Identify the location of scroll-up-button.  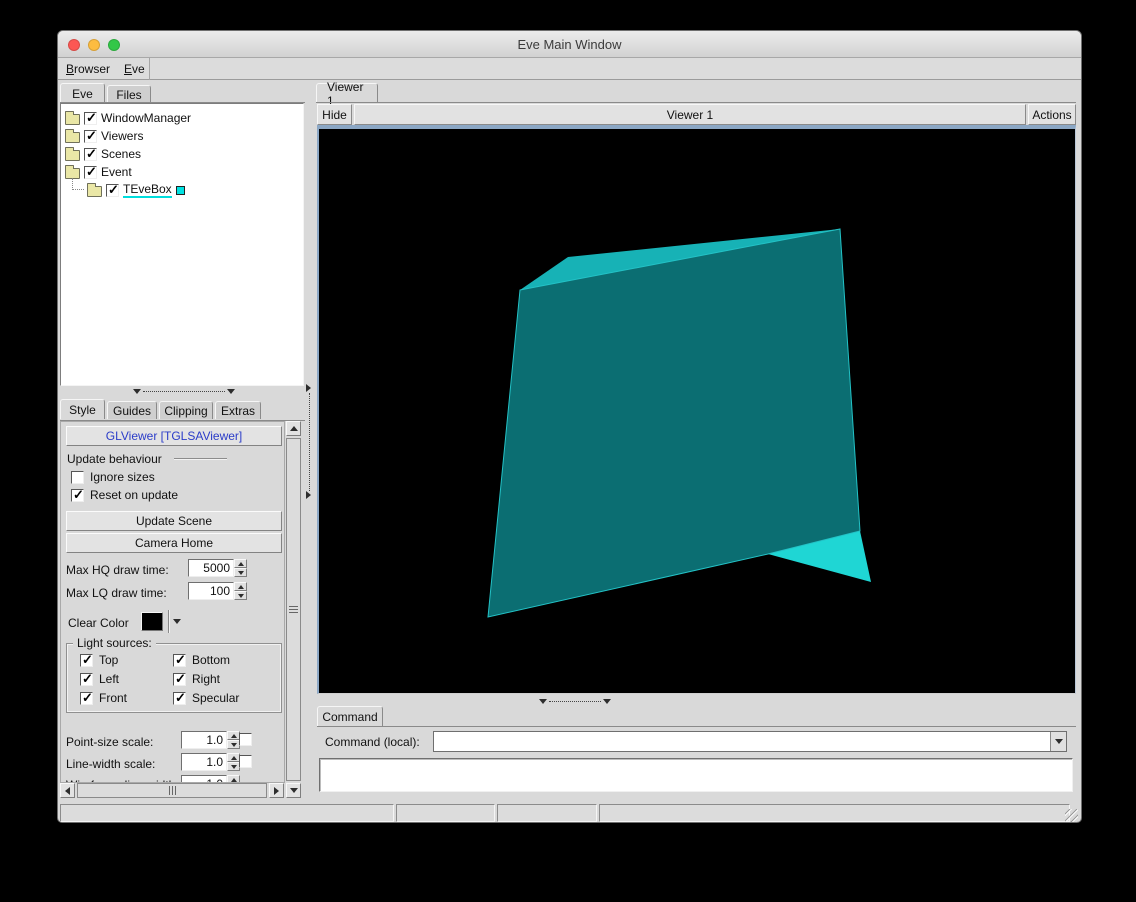
(293, 428).